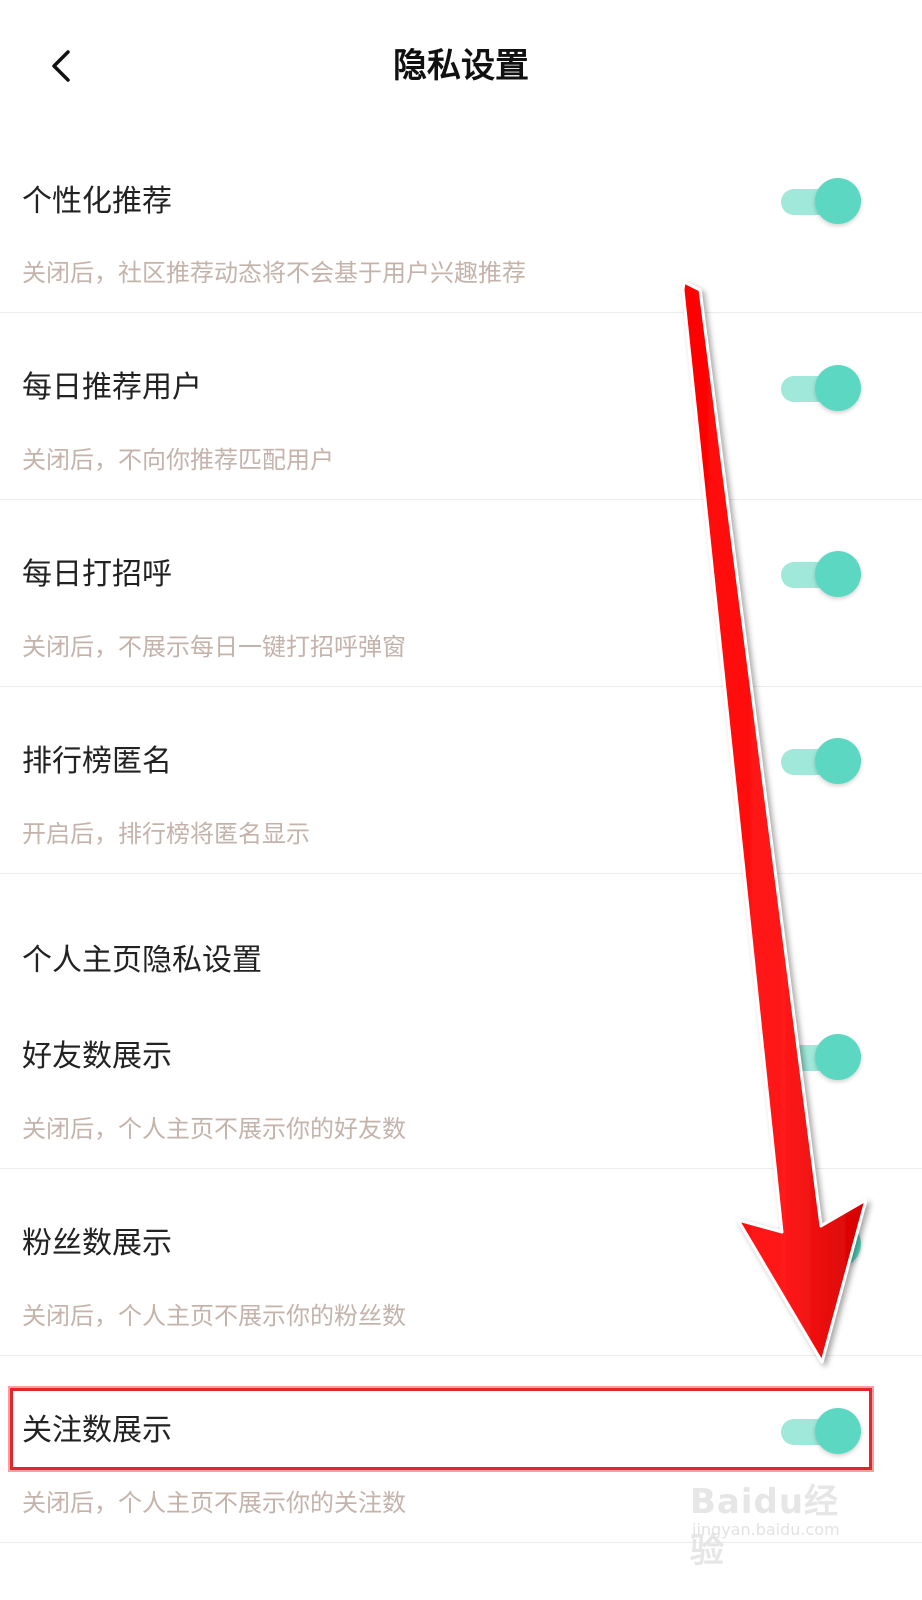  Describe the element at coordinates (178, 460) in the screenshot. I see `setting-description: 关闭后，不向你推荐匹配用户` at that location.